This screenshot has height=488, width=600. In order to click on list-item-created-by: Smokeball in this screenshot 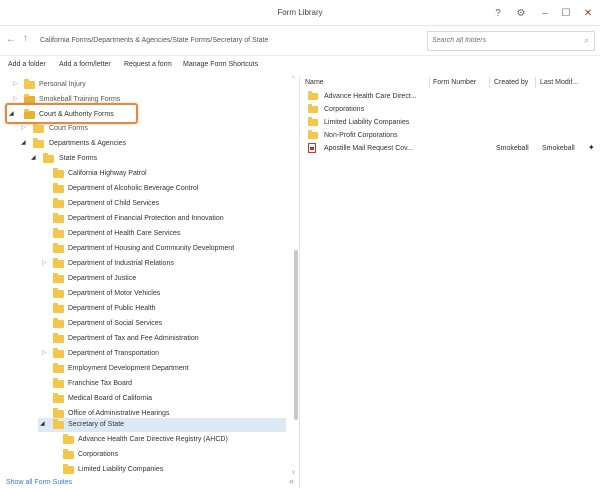, I will do `click(512, 148)`.